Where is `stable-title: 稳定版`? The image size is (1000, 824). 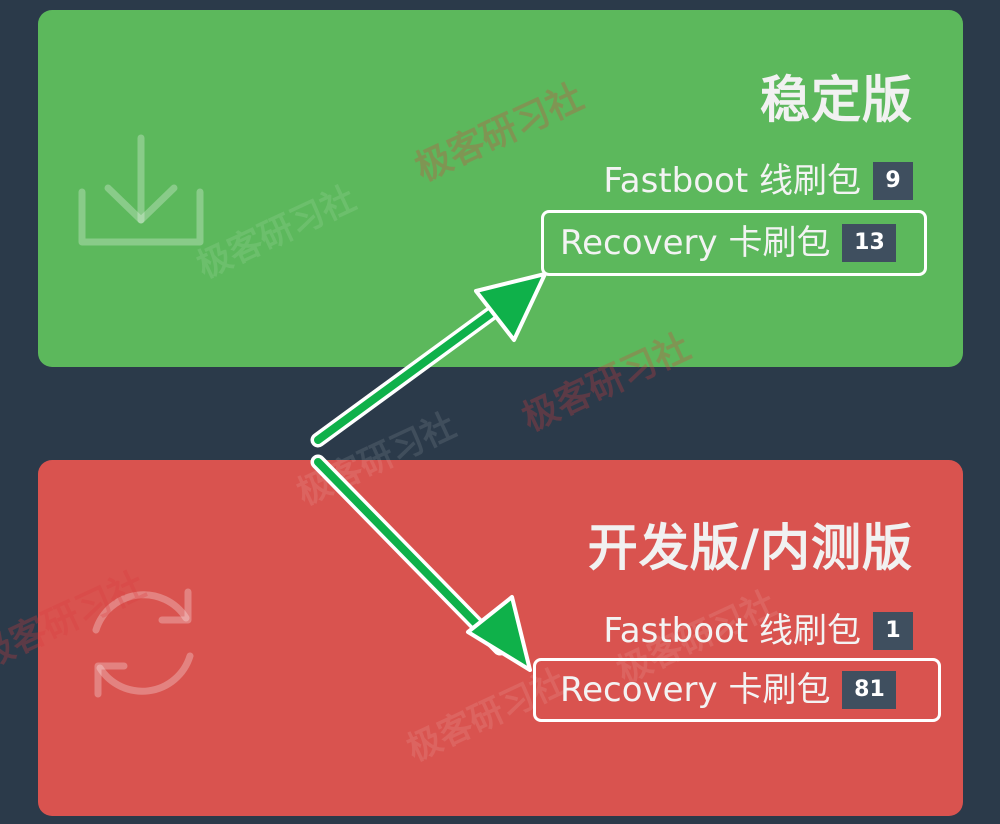
stable-title: 稳定版 is located at coordinates (836, 100).